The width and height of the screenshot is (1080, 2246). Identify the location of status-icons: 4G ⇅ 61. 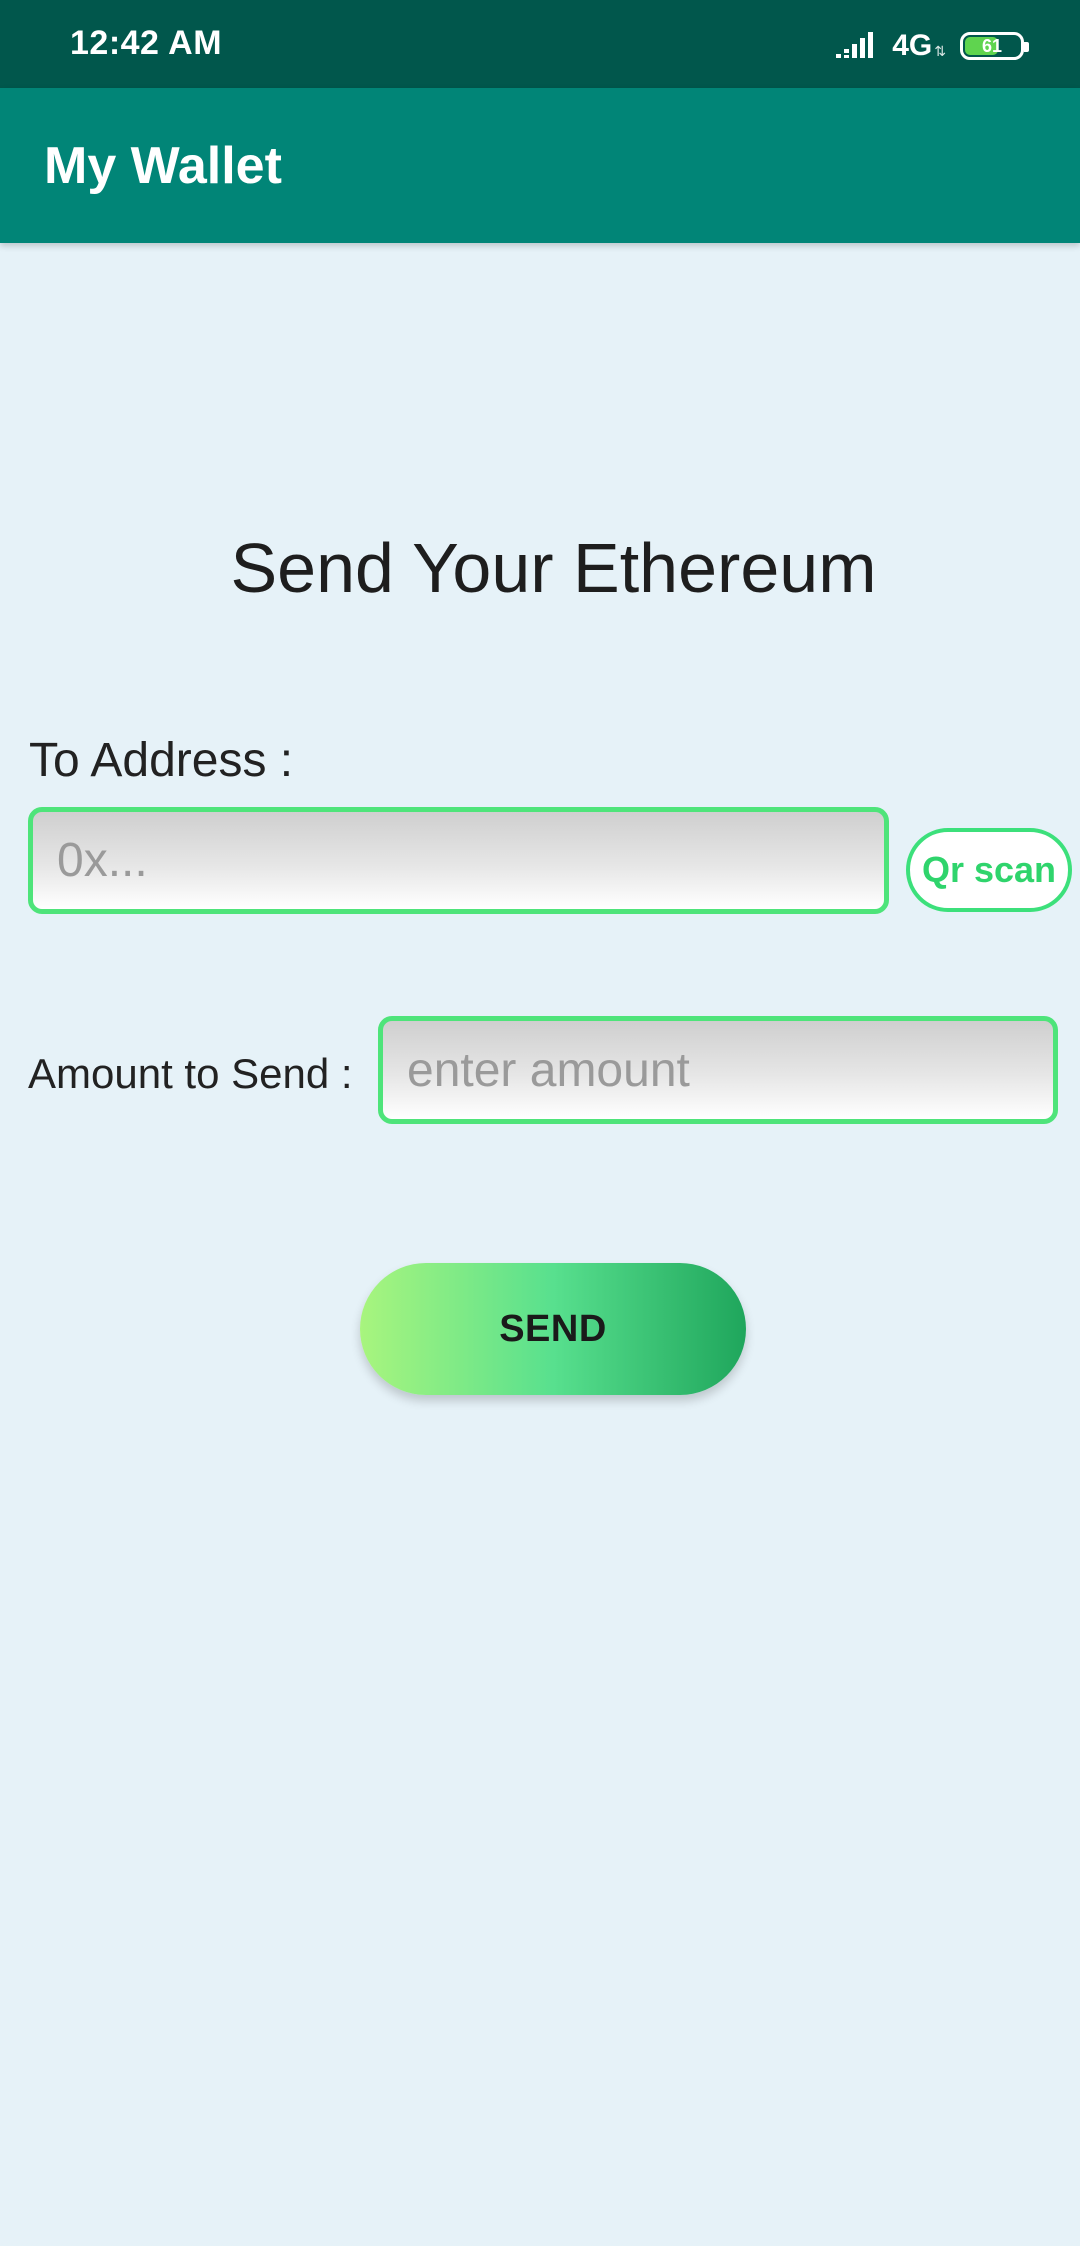
(932, 46).